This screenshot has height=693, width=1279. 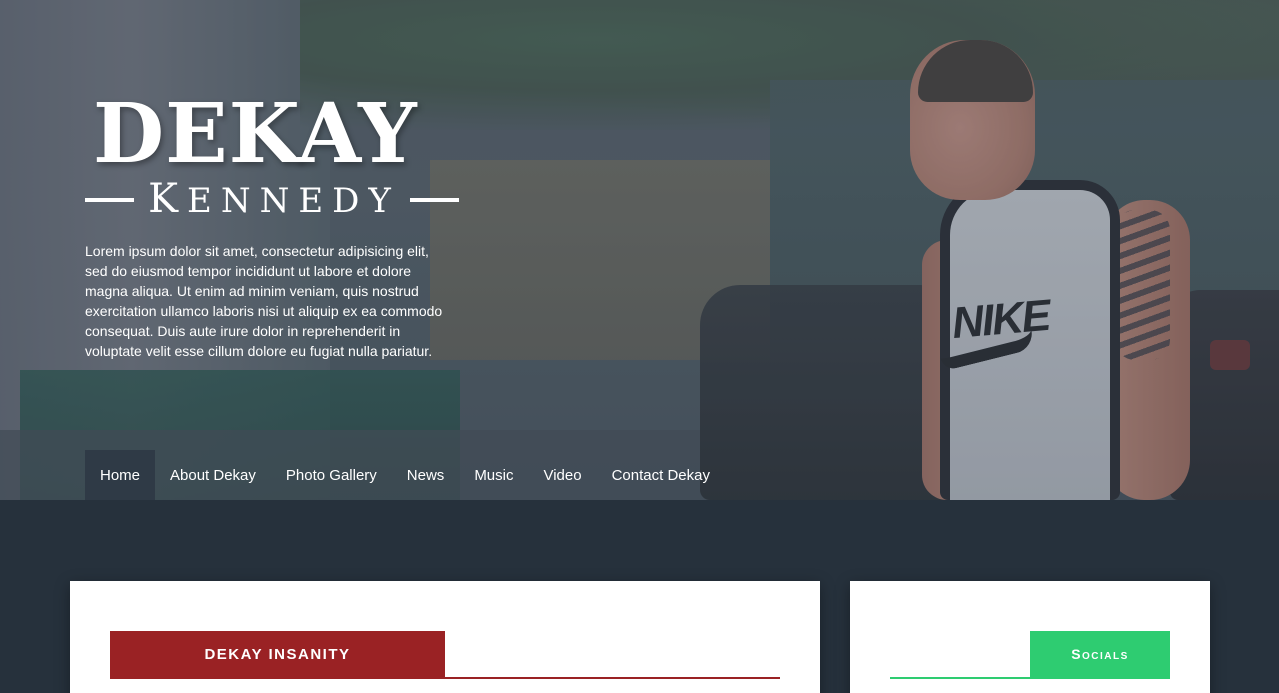 I want to click on logo-sub-text: KENNEDY, so click(x=272, y=200).